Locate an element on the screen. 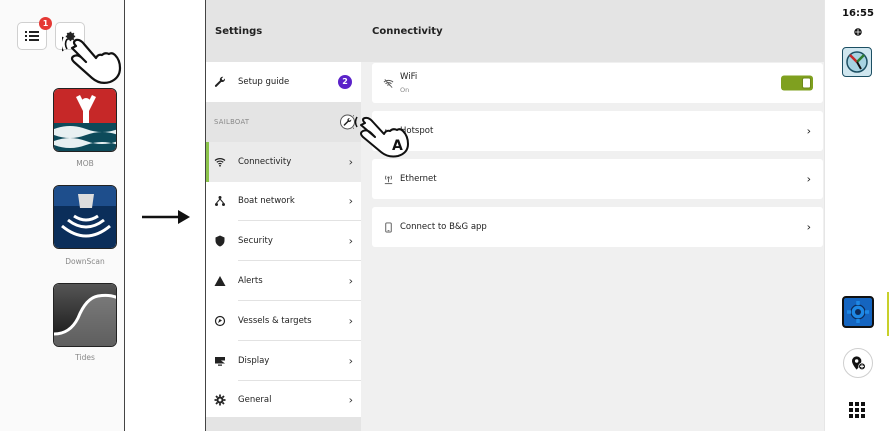 The image size is (889, 431). menu-button: 1 is located at coordinates (34, 33).